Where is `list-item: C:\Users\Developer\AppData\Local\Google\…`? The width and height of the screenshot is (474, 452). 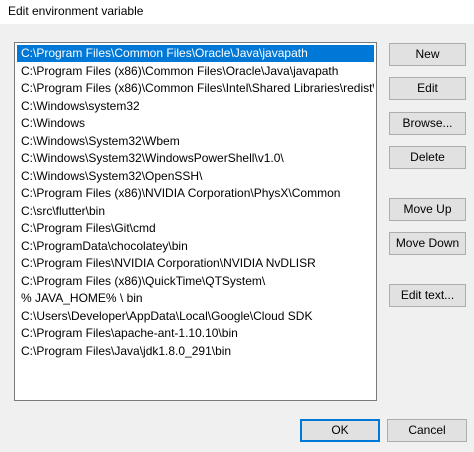 list-item: C:\Users\Developer\AppData\Local\Google\… is located at coordinates (195, 316).